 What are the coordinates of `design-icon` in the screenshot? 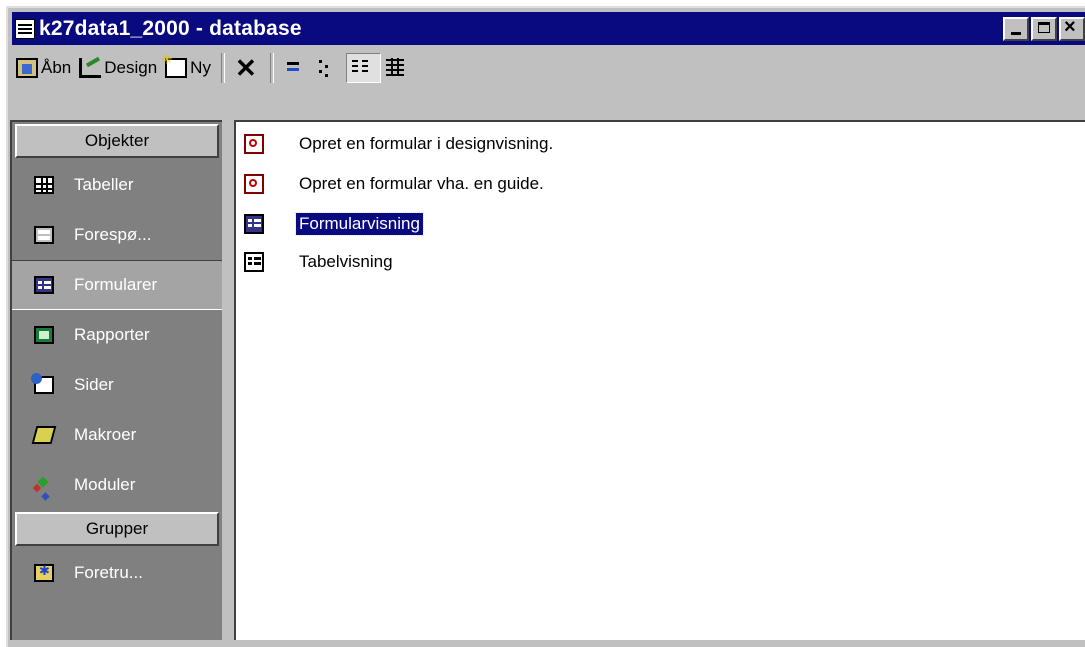 It's located at (90, 68).